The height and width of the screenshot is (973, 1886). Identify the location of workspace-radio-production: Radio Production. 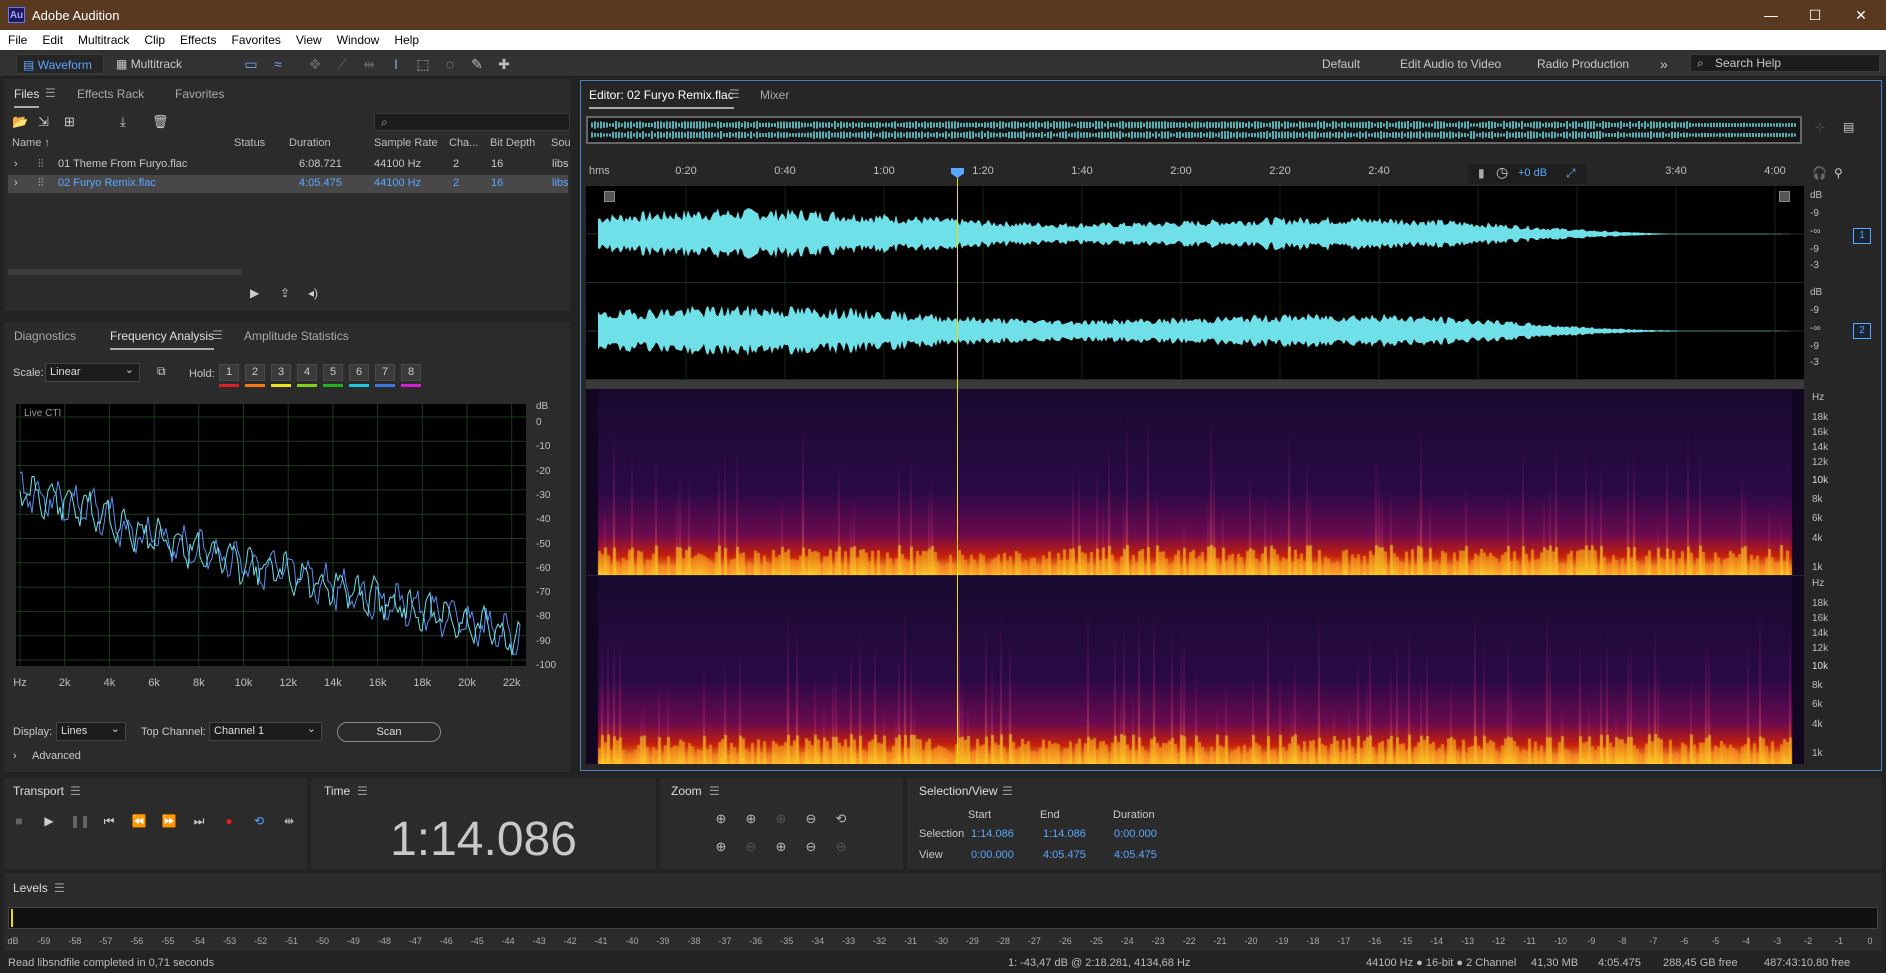
(1583, 64).